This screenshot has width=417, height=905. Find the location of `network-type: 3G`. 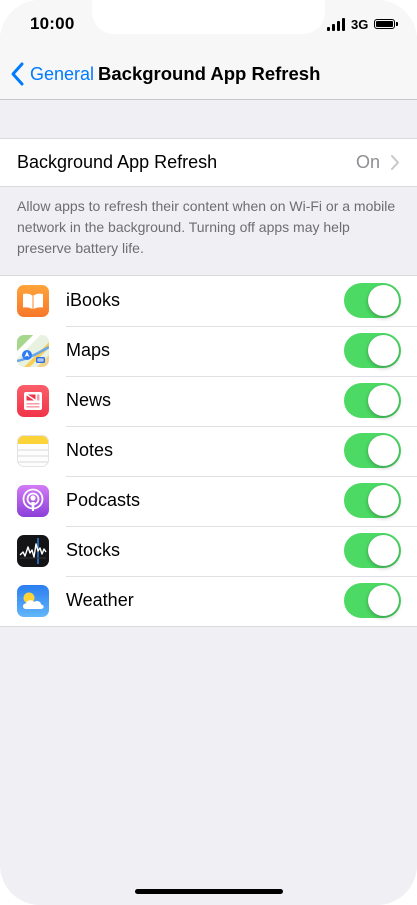

network-type: 3G is located at coordinates (360, 24).